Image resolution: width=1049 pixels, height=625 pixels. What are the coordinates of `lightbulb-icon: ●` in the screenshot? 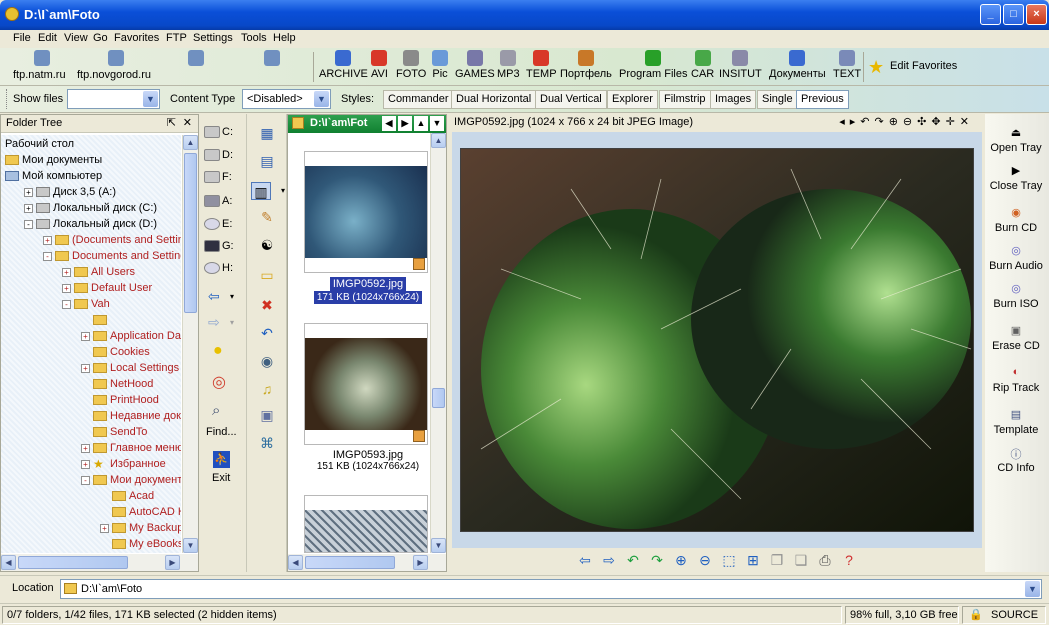 It's located at (218, 351).